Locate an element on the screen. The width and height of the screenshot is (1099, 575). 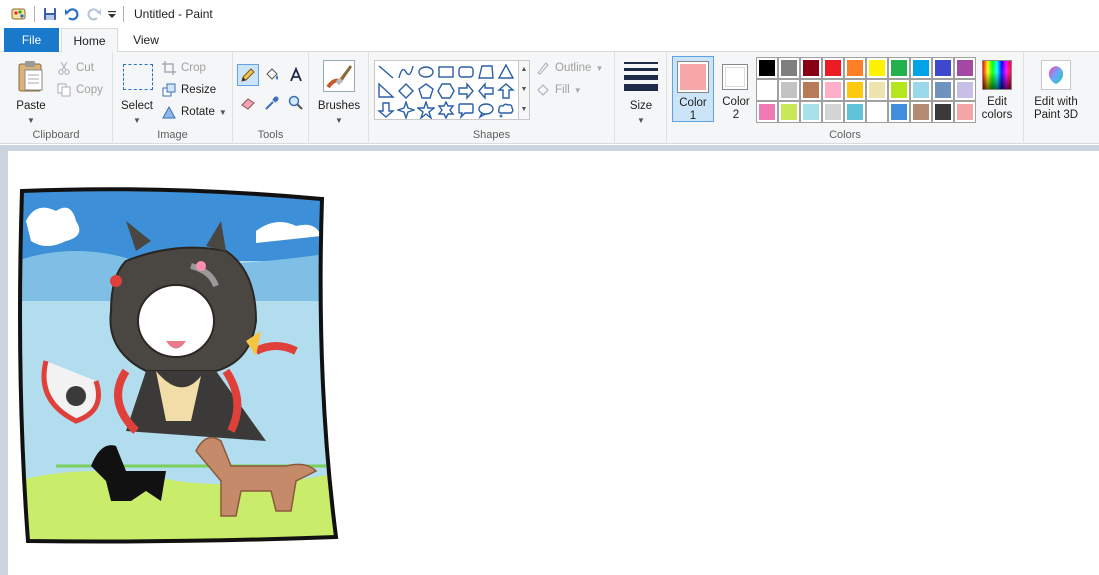
customize-quick-access-icon is located at coordinates (112, 14).